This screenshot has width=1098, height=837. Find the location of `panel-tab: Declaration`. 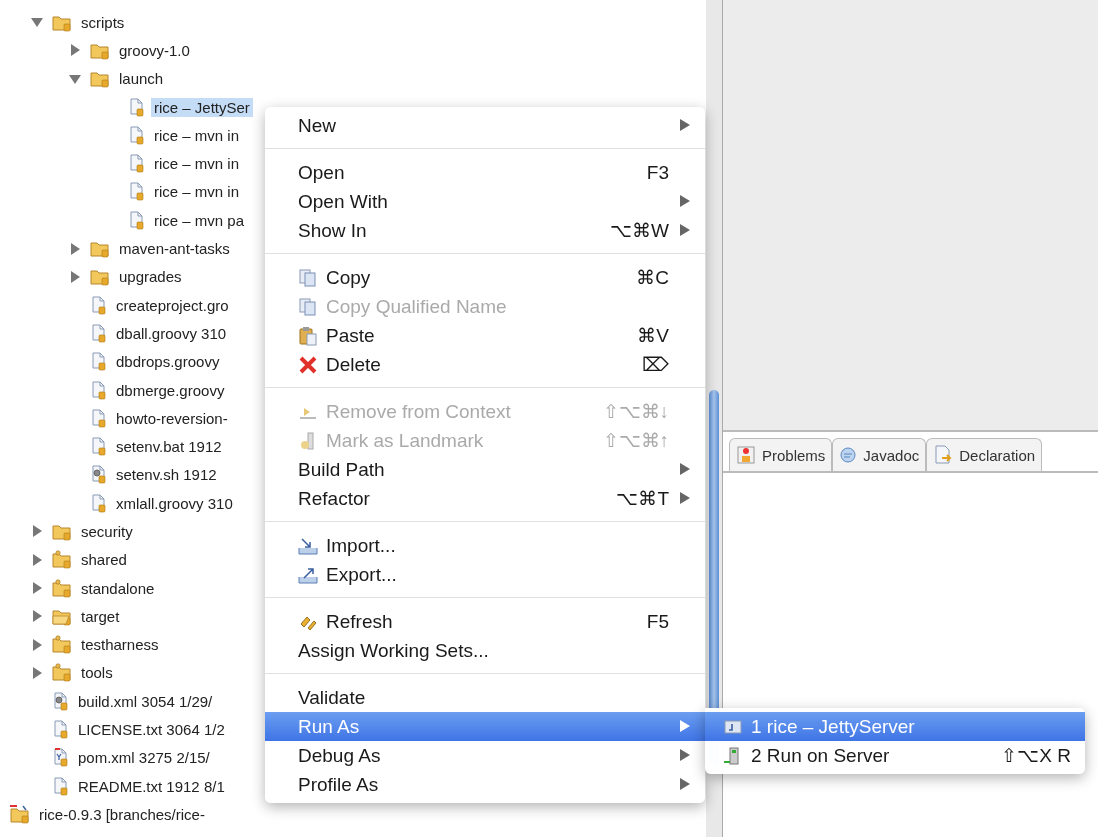

panel-tab: Declaration is located at coordinates (984, 454).